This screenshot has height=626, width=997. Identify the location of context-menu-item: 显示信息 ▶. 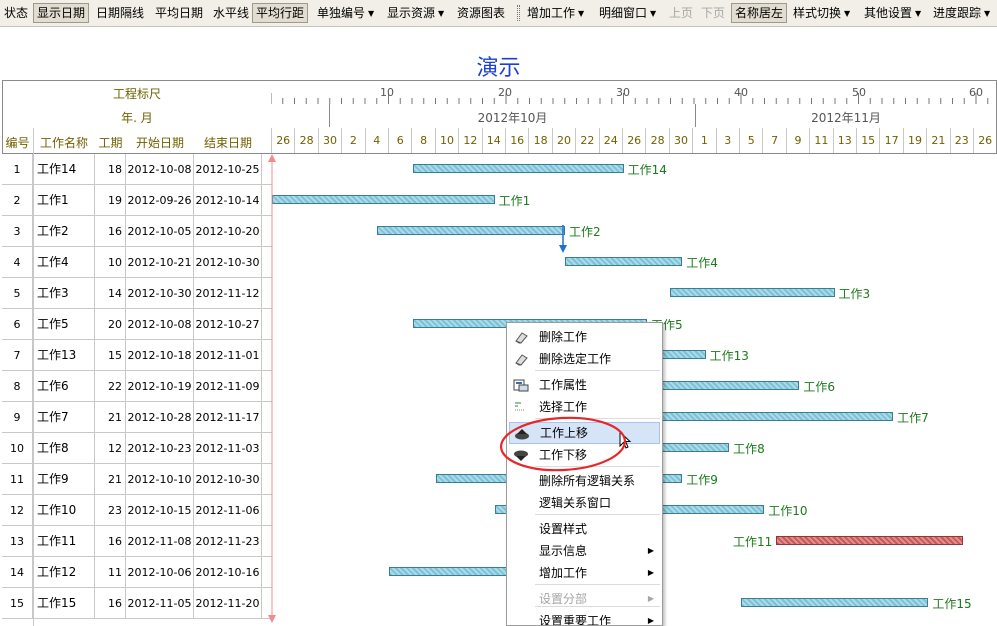
(584, 551).